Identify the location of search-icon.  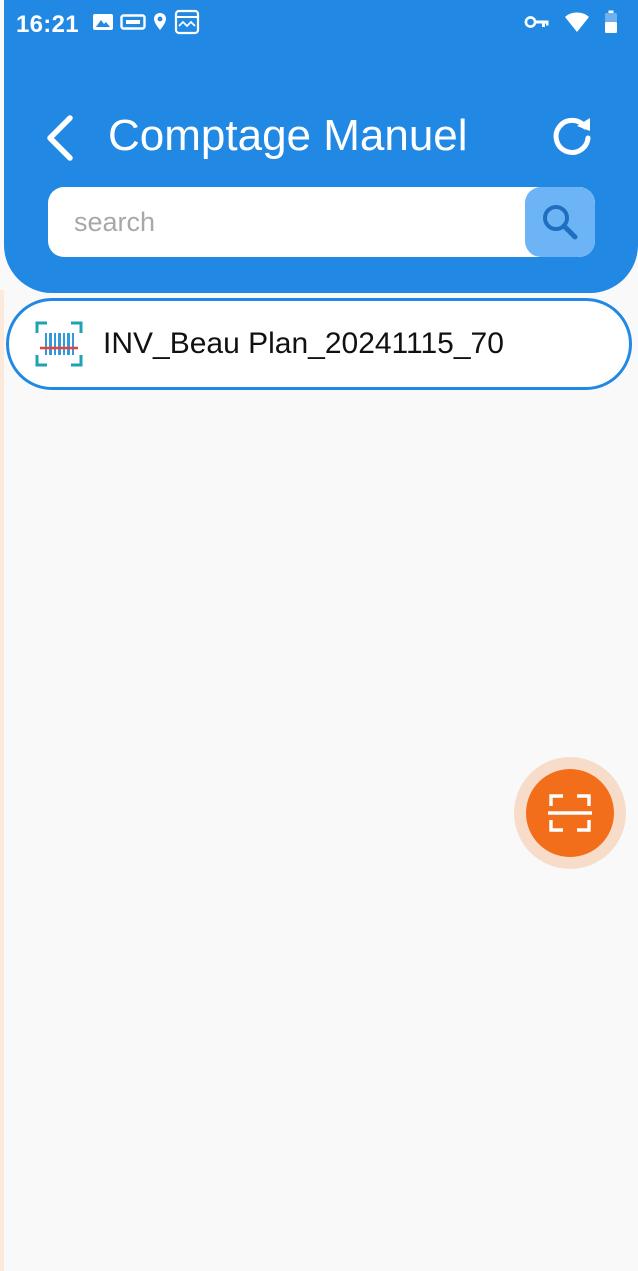
(560, 222).